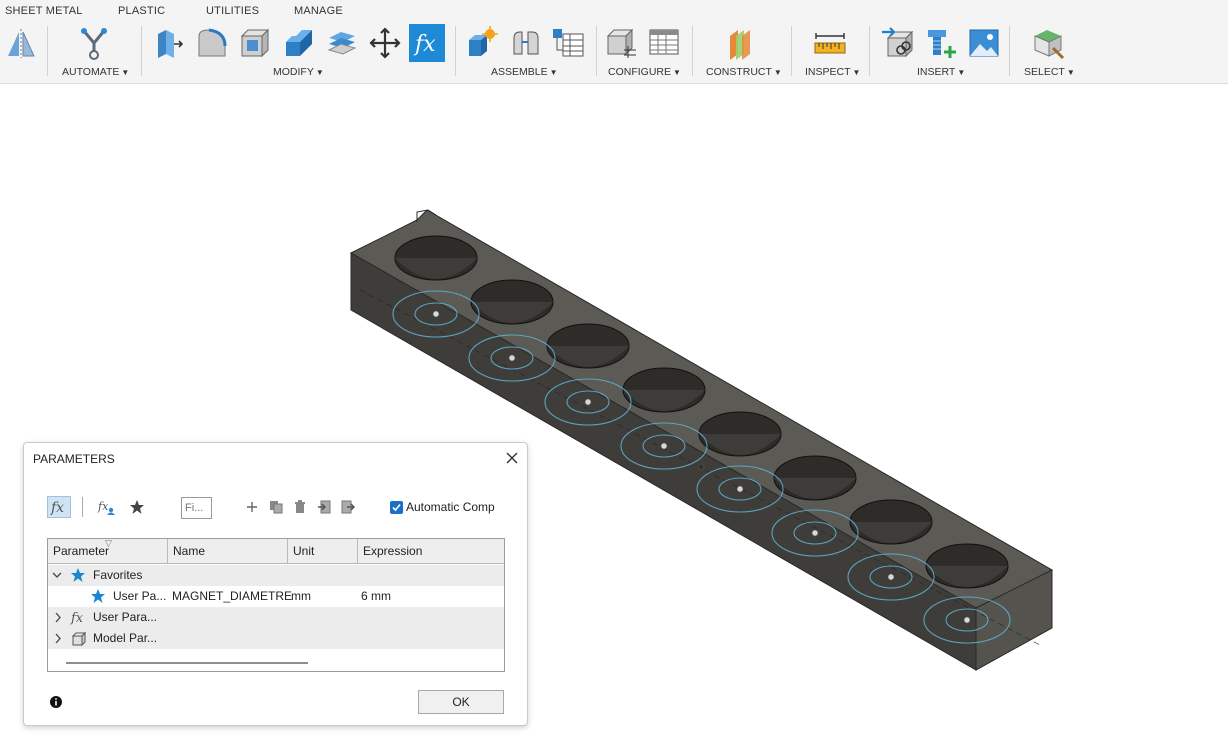 This screenshot has width=1228, height=752. What do you see at coordinates (44, 11) in the screenshot?
I see `tab-sheet-metal: SHEET METAL` at bounding box center [44, 11].